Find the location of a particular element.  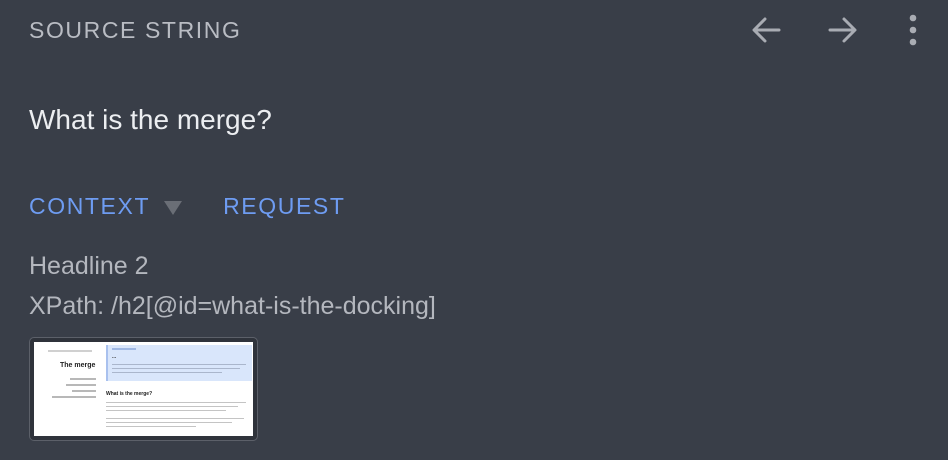

tab-bar: CONTEXT REQUEST is located at coordinates (187, 206).